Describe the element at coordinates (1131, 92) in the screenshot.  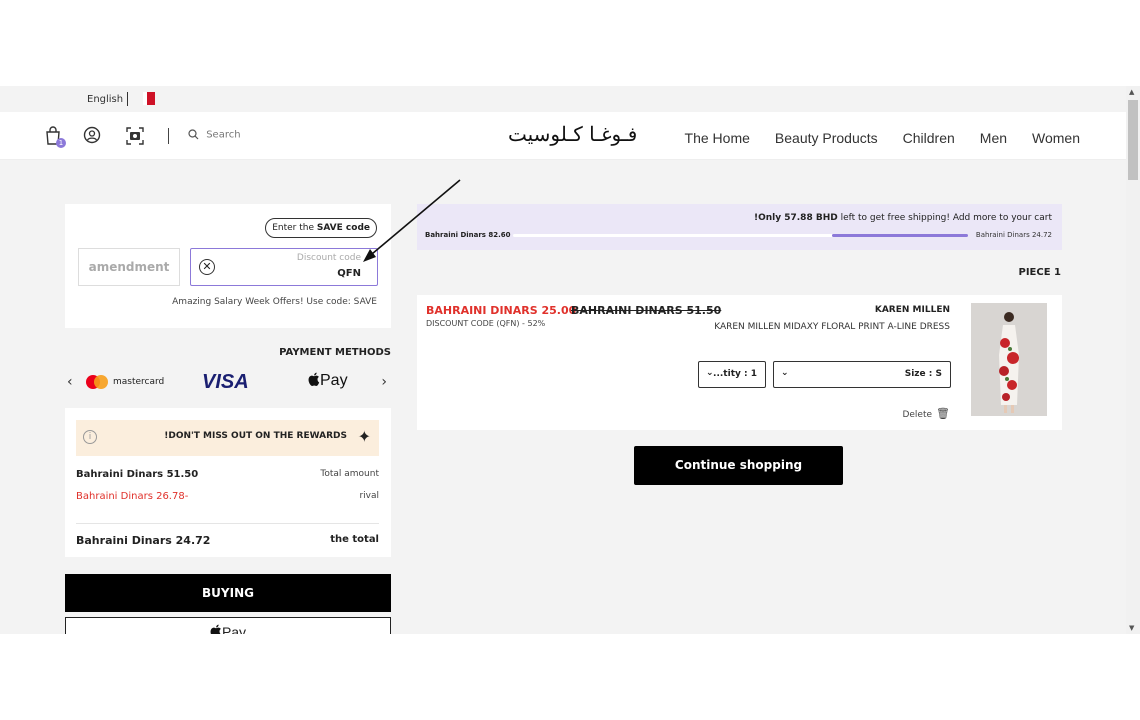
I see `scroll-up-icon: ▲` at that location.